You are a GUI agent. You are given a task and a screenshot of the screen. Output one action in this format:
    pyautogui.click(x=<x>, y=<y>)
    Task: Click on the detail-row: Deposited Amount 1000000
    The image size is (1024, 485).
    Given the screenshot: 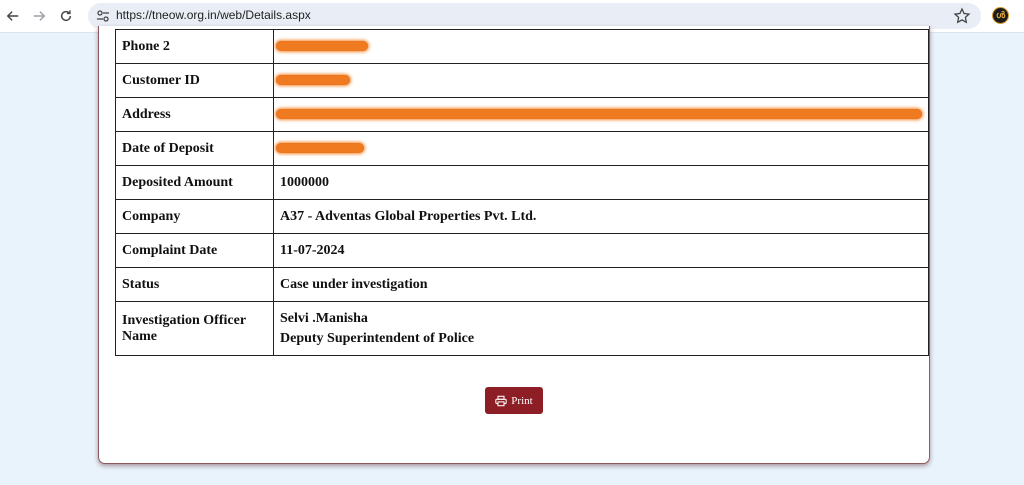 What is the action you would take?
    pyautogui.click(x=522, y=182)
    